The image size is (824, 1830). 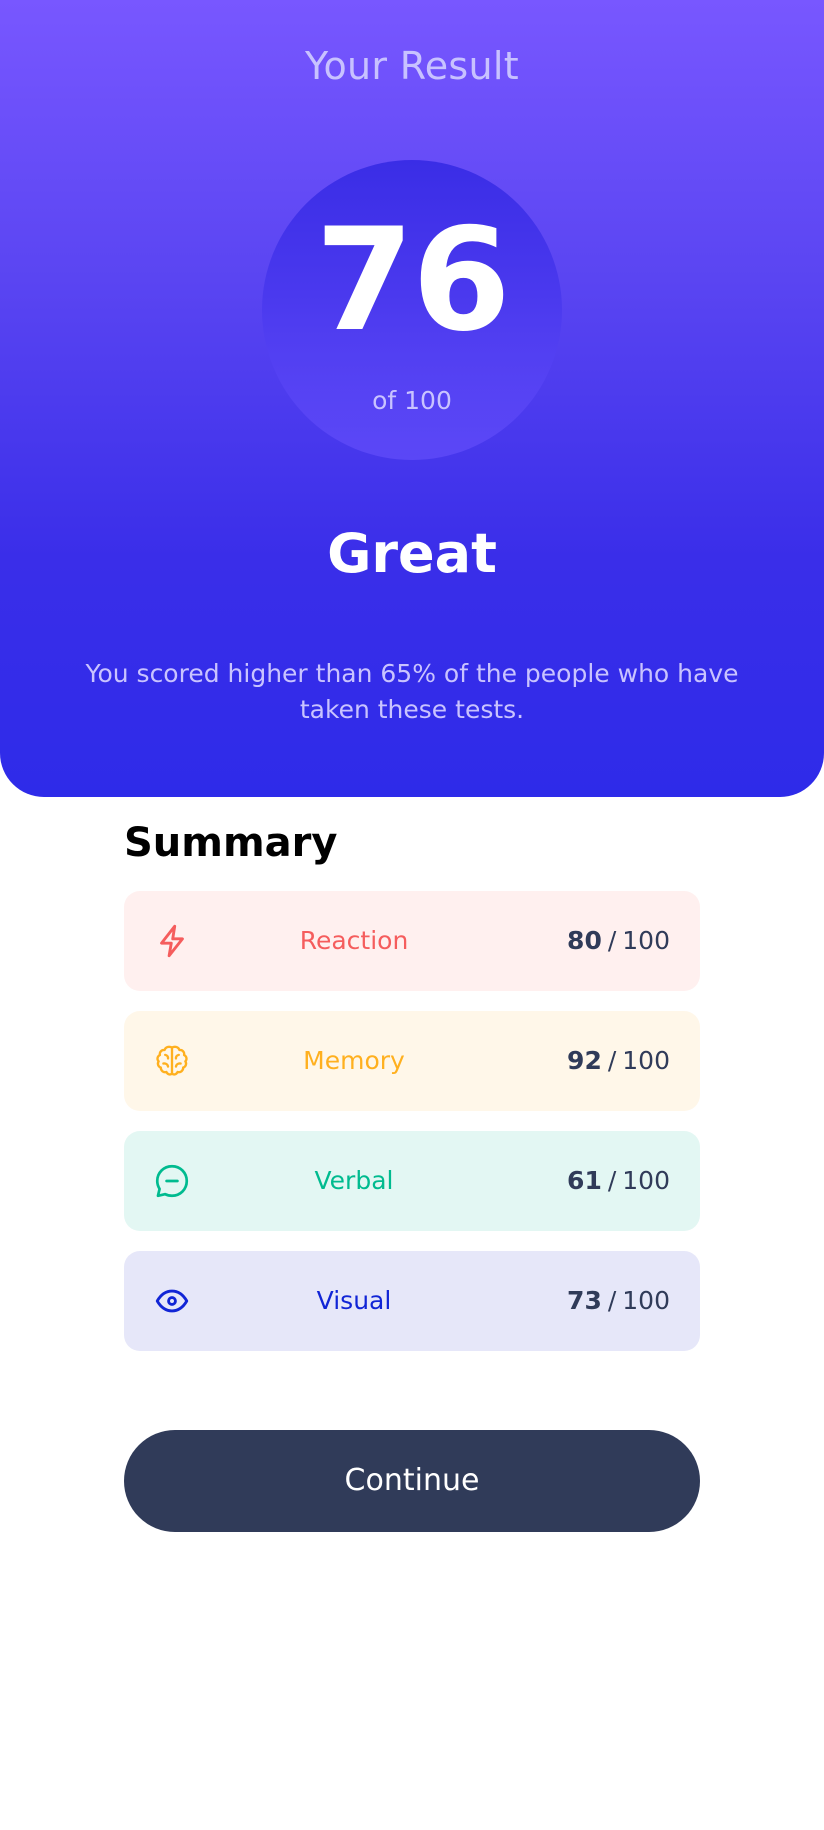 I want to click on score-circle: 76 of 100, so click(x=412, y=310).